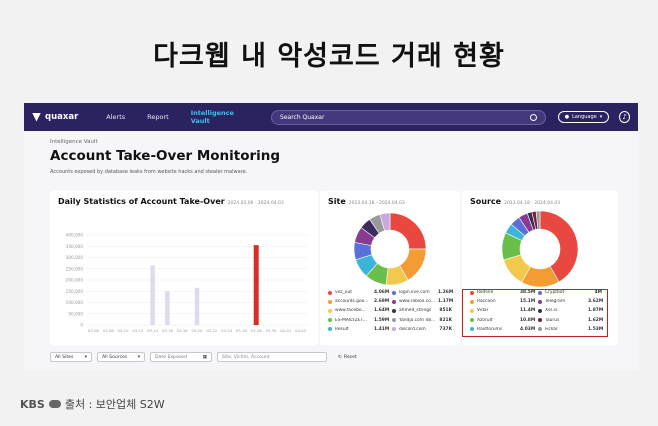  What do you see at coordinates (227, 330) in the screenshot?
I see `x-tick-label: 03-24` at bounding box center [227, 330].